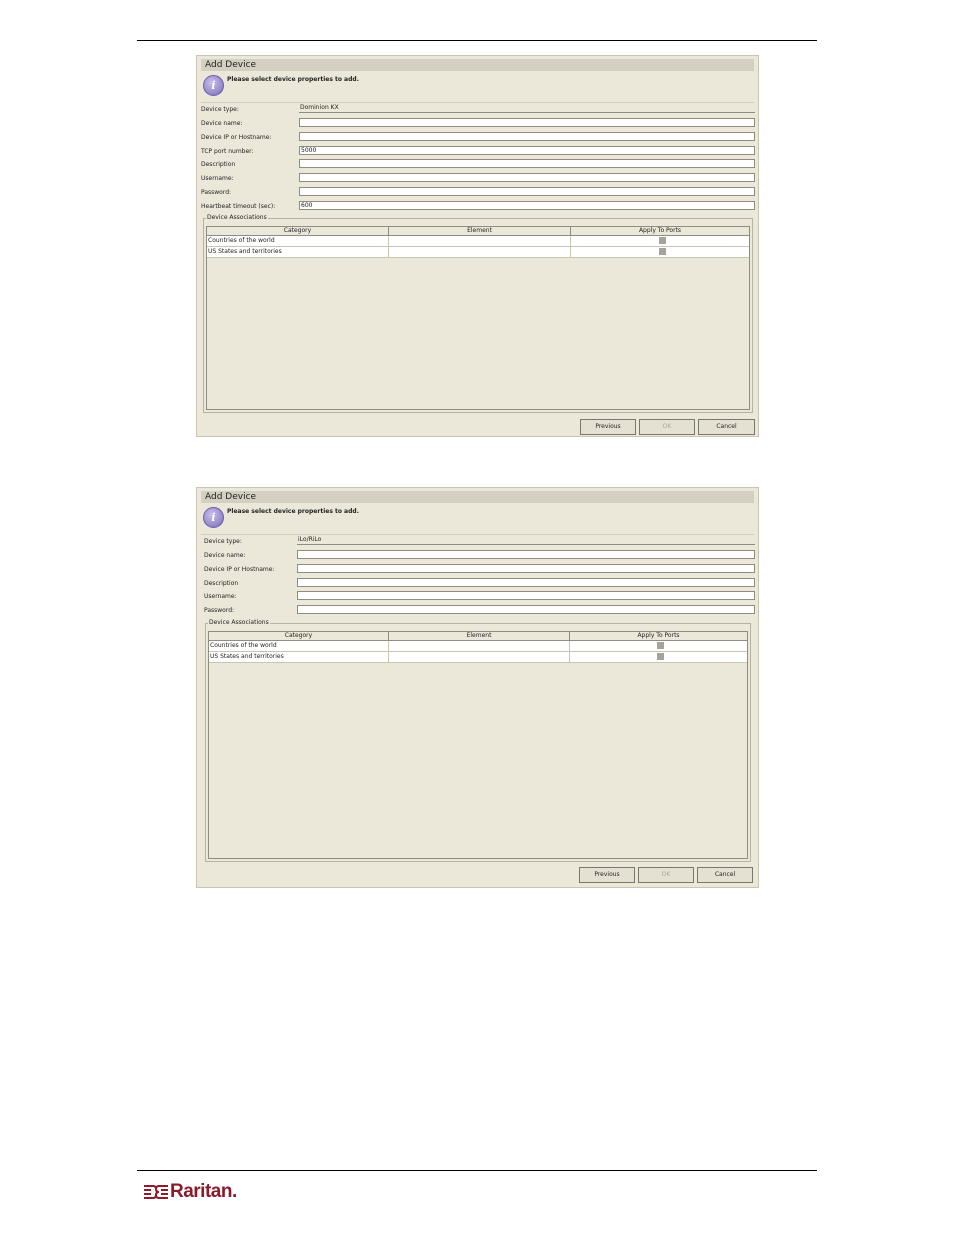 This screenshot has width=954, height=1235. What do you see at coordinates (227, 151) in the screenshot?
I see `tcp-port-label: TCP port number:` at bounding box center [227, 151].